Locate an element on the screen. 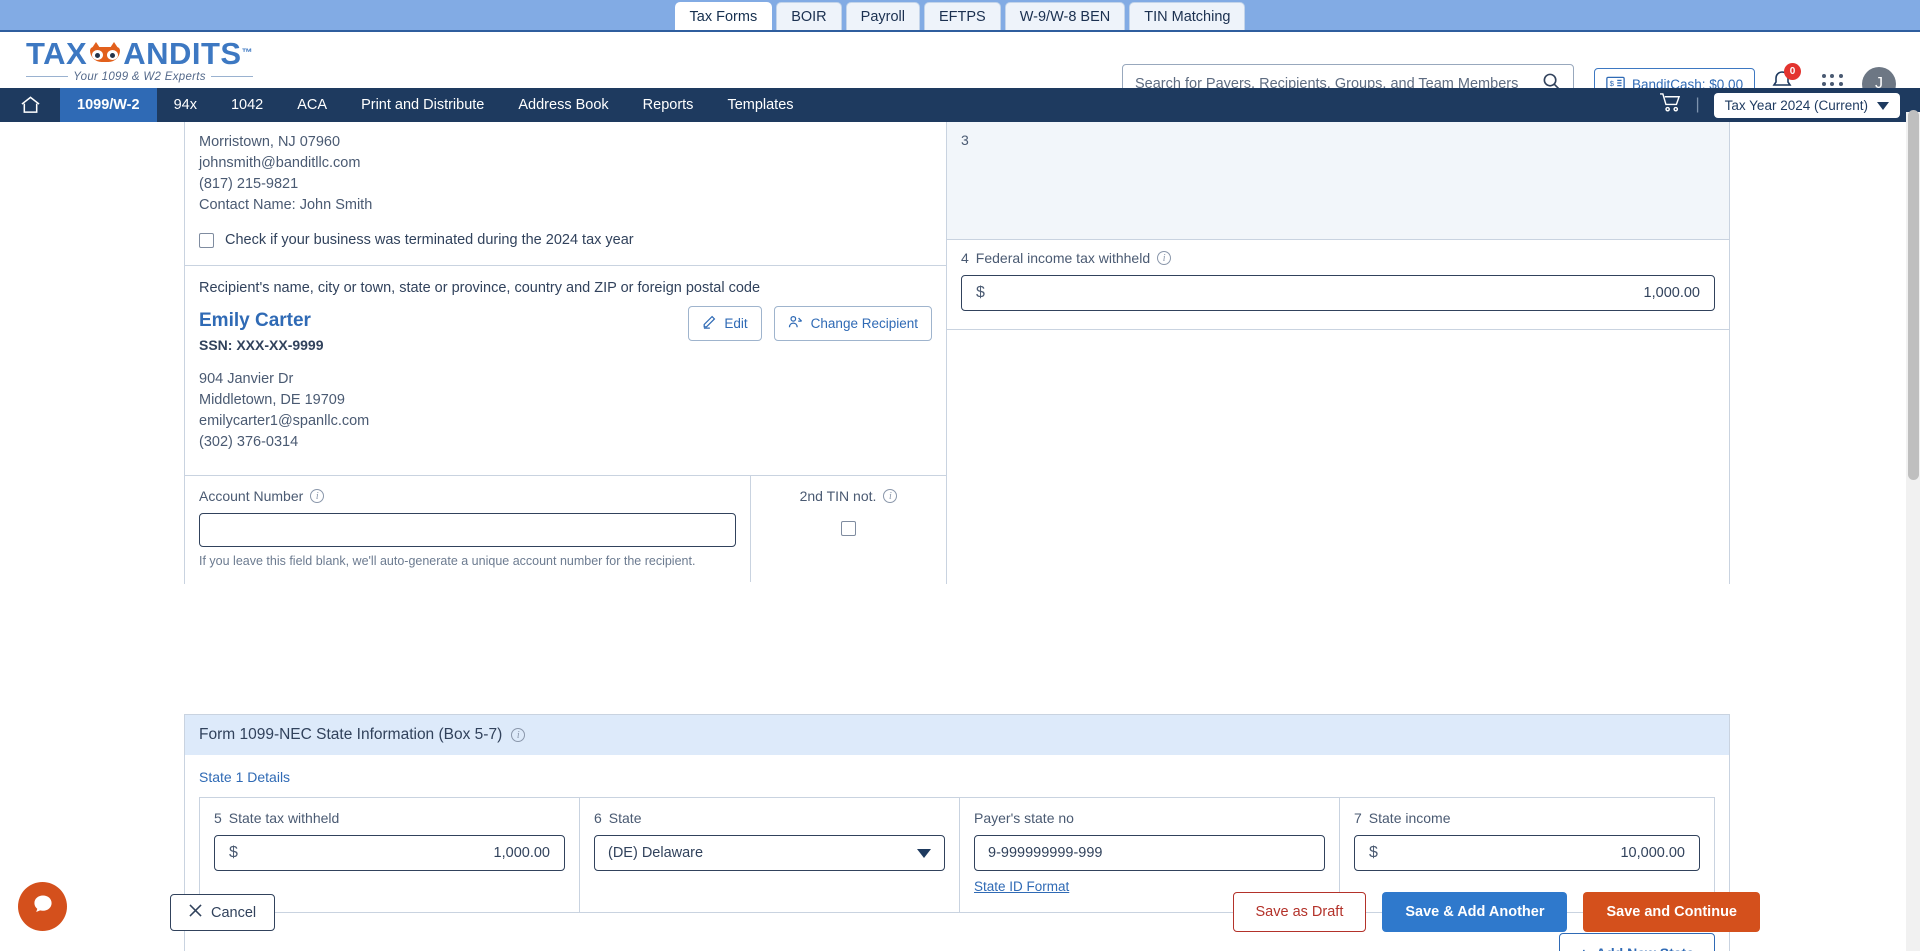 Image resolution: width=1920 pixels, height=951 pixels. chat-bubble-icon is located at coordinates (43, 906).